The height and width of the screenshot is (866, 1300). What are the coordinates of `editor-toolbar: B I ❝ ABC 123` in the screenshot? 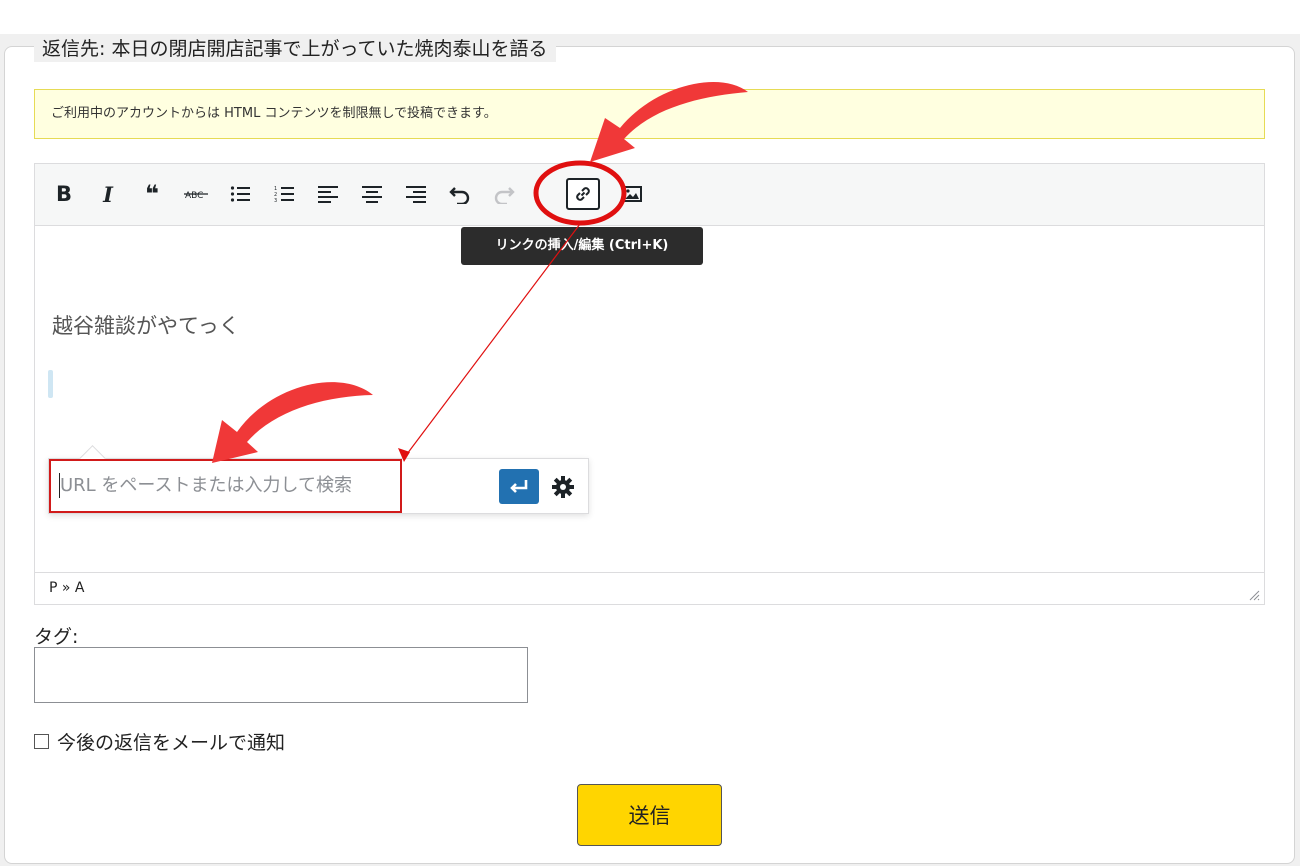 It's located at (649, 195).